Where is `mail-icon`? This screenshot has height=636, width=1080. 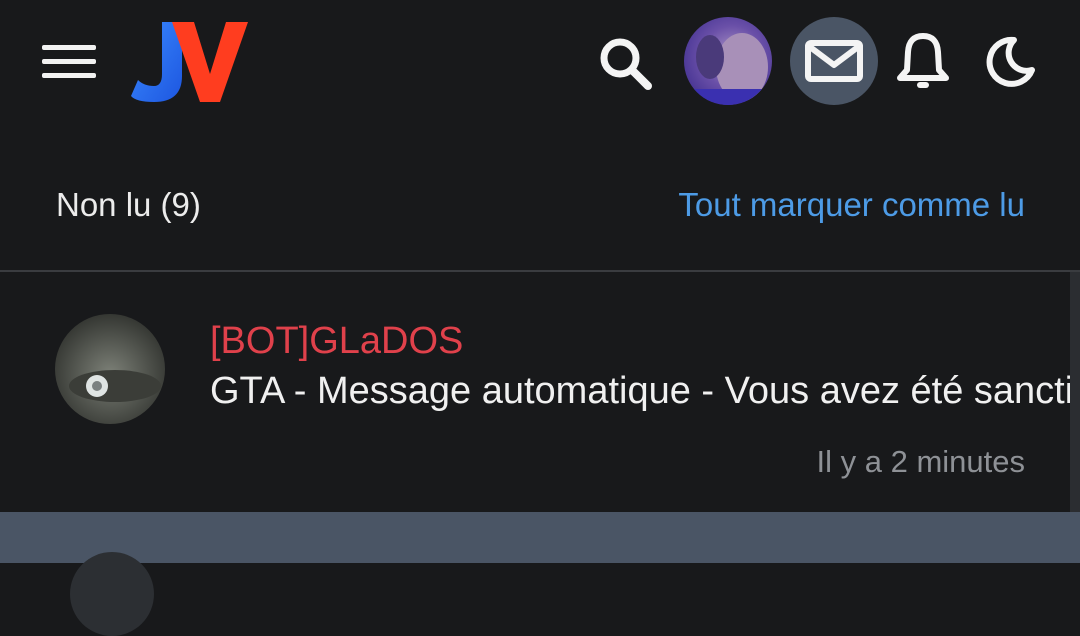 mail-icon is located at coordinates (834, 61).